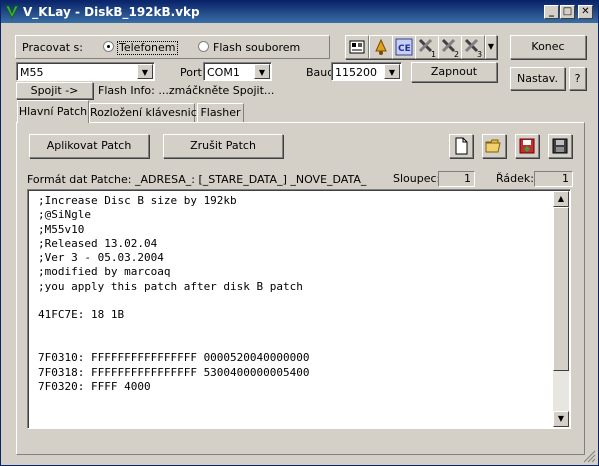 This screenshot has width=599, height=466. I want to click on scroll-down-icon: ▼, so click(561, 418).